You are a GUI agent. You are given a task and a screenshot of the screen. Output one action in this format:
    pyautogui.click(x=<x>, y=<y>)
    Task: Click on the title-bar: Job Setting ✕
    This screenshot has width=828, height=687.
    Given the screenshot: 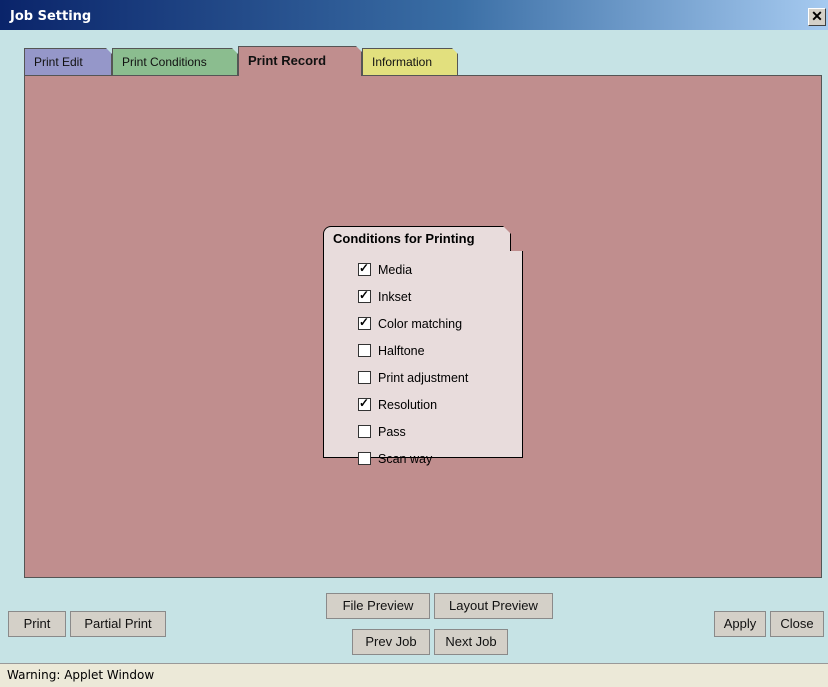 What is the action you would take?
    pyautogui.click(x=414, y=15)
    